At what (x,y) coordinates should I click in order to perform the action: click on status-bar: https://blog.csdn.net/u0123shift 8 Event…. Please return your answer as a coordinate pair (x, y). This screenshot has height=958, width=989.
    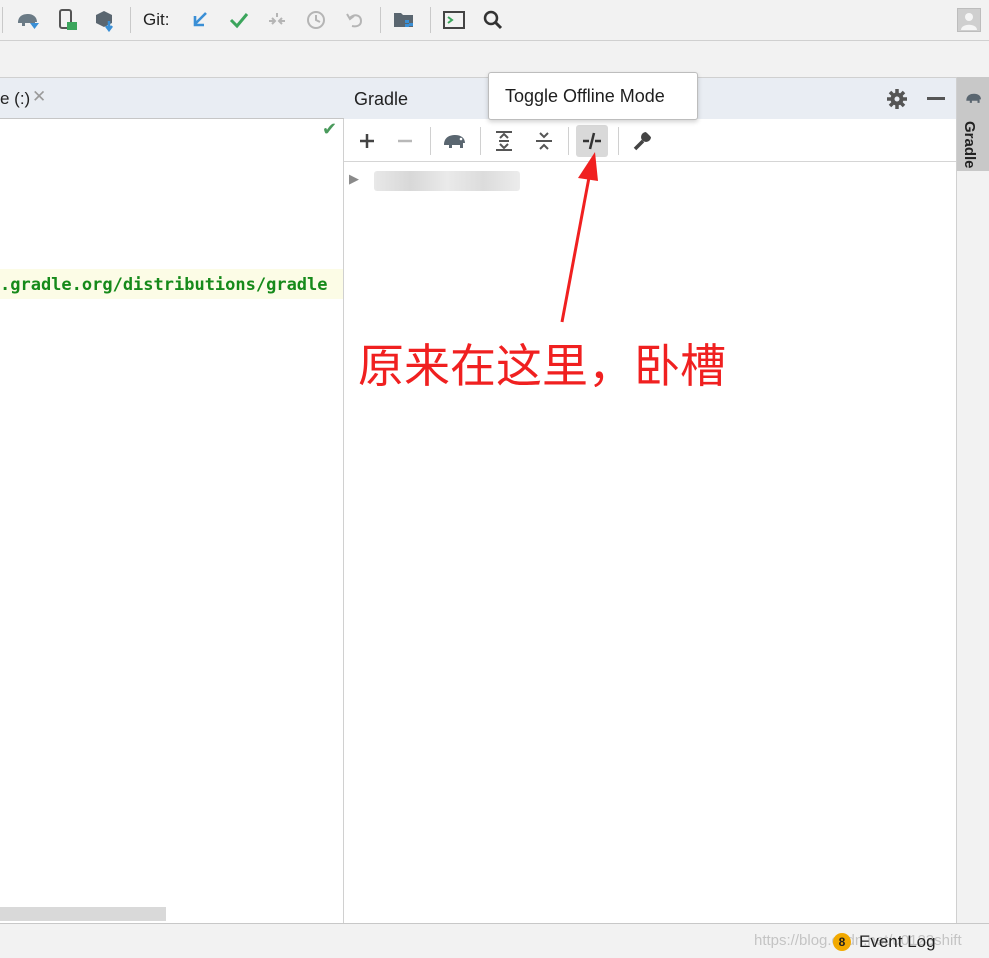
    Looking at the image, I should click on (494, 940).